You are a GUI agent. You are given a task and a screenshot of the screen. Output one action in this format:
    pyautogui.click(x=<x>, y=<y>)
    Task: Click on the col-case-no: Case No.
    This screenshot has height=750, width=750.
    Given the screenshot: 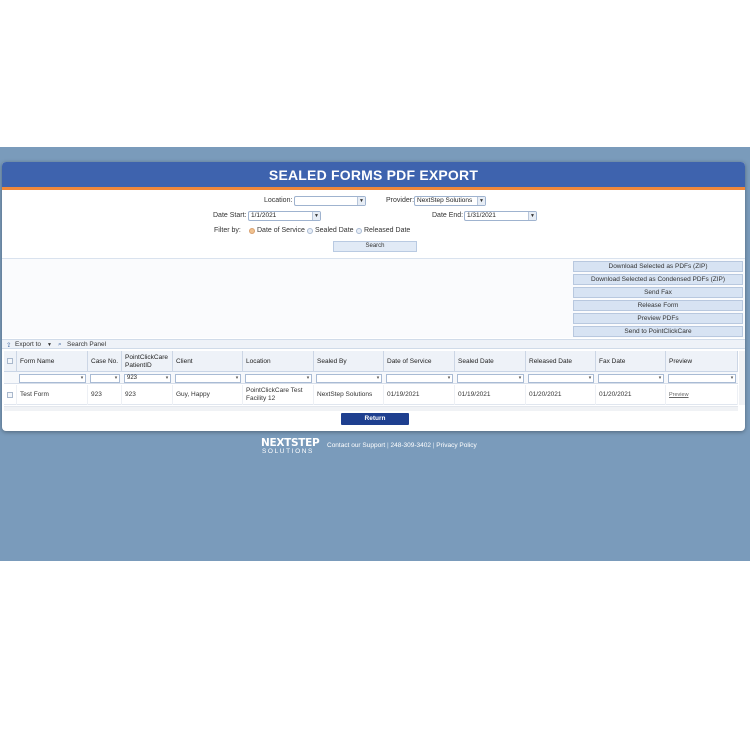 What is the action you would take?
    pyautogui.click(x=105, y=361)
    